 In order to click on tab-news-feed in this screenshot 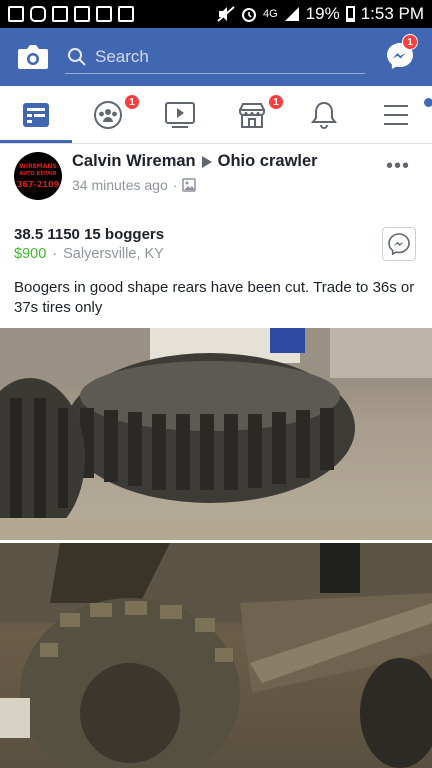, I will do `click(36, 114)`.